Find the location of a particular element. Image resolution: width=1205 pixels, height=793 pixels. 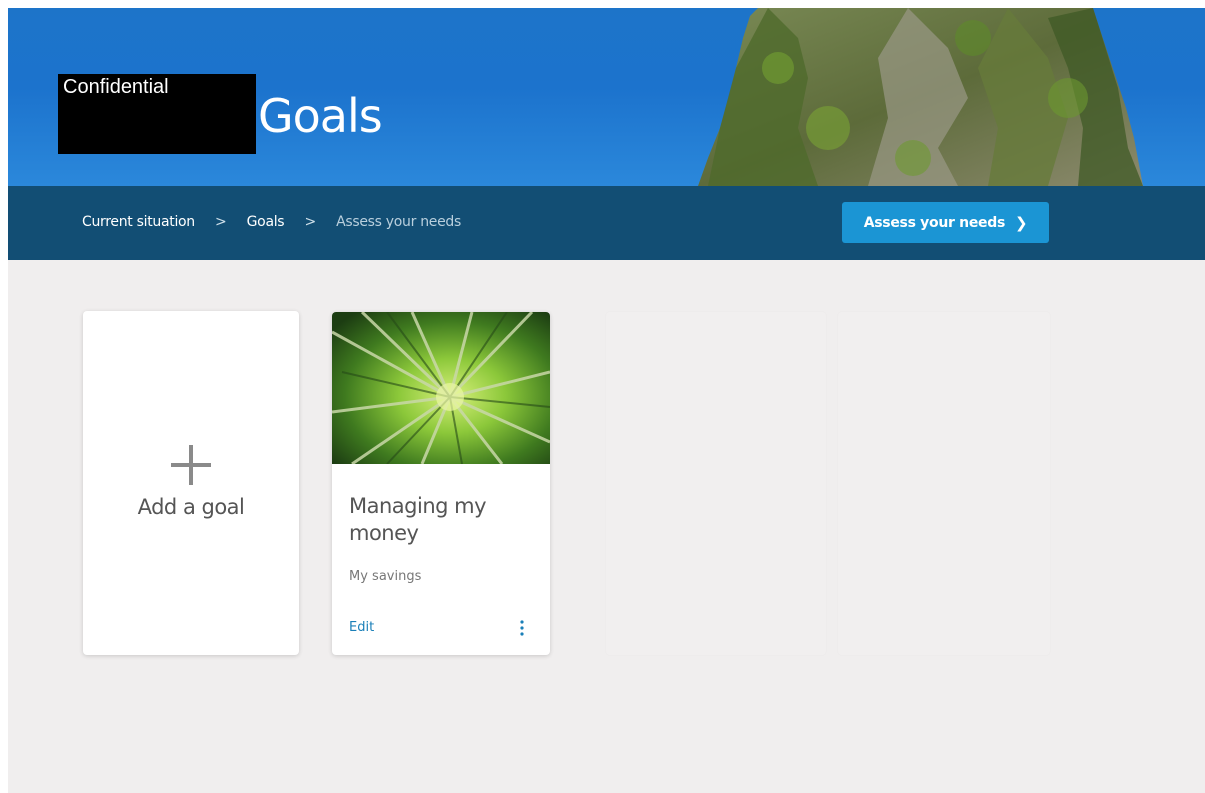

bamboo-forest-photo is located at coordinates (441, 388).